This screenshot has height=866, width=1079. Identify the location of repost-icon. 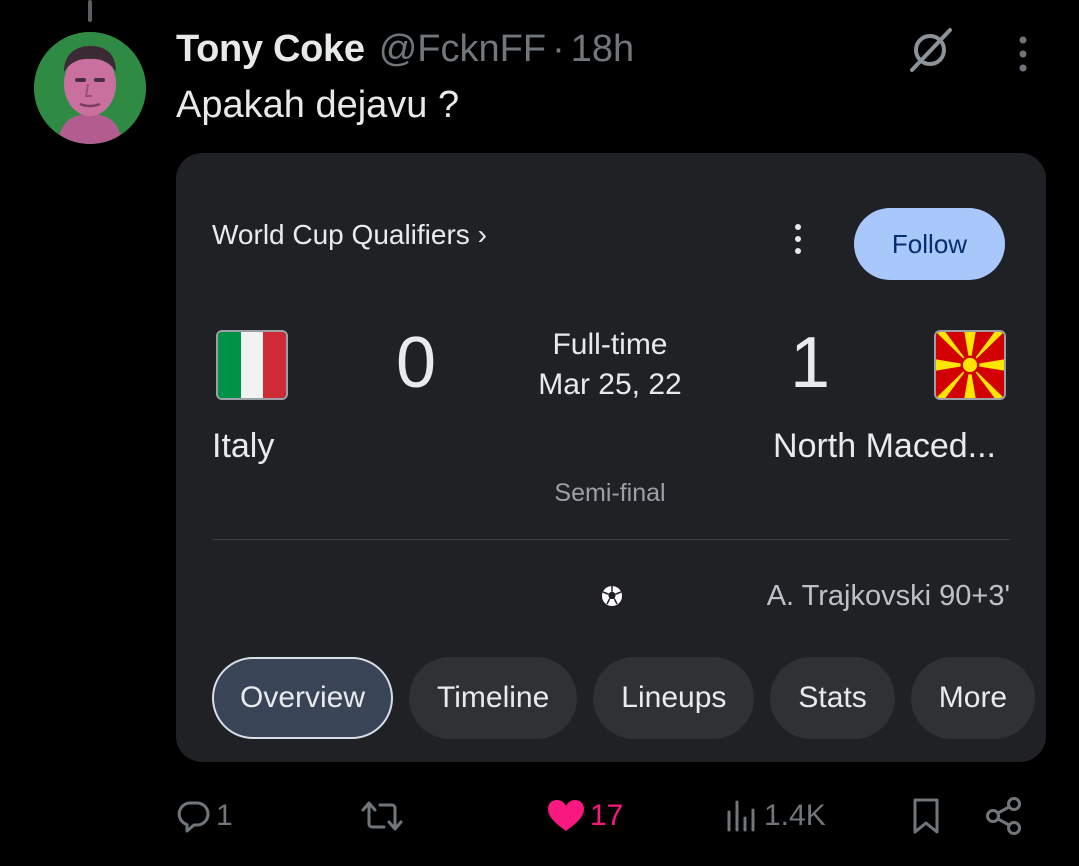
(382, 816).